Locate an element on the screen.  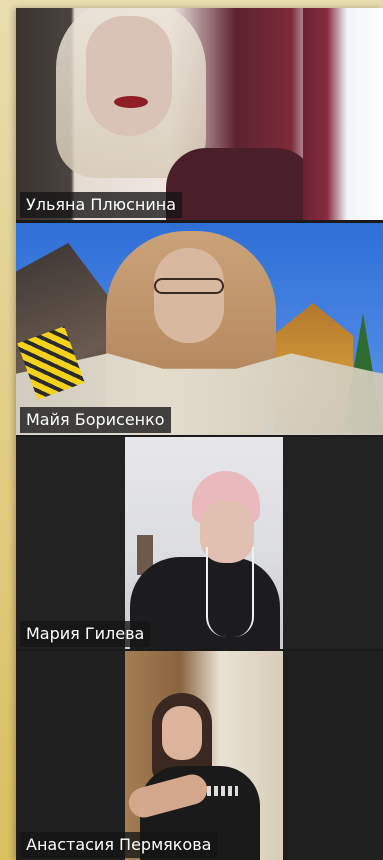
participant-name-label: Майя Борисенко is located at coordinates (95, 420).